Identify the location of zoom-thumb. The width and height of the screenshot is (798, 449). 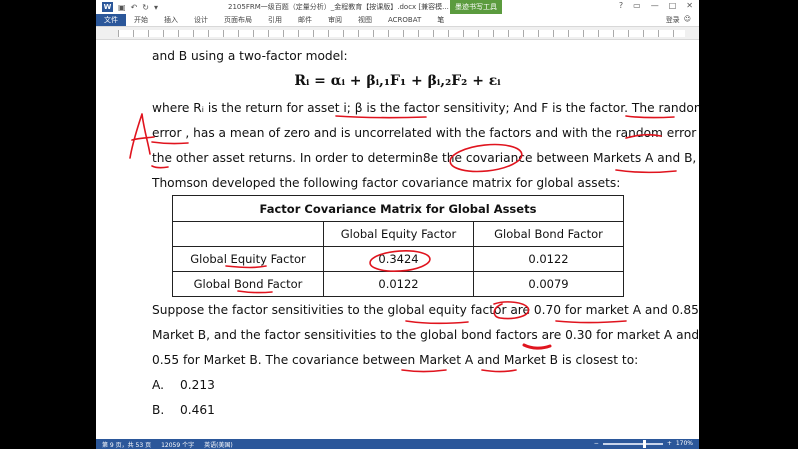
(644, 443).